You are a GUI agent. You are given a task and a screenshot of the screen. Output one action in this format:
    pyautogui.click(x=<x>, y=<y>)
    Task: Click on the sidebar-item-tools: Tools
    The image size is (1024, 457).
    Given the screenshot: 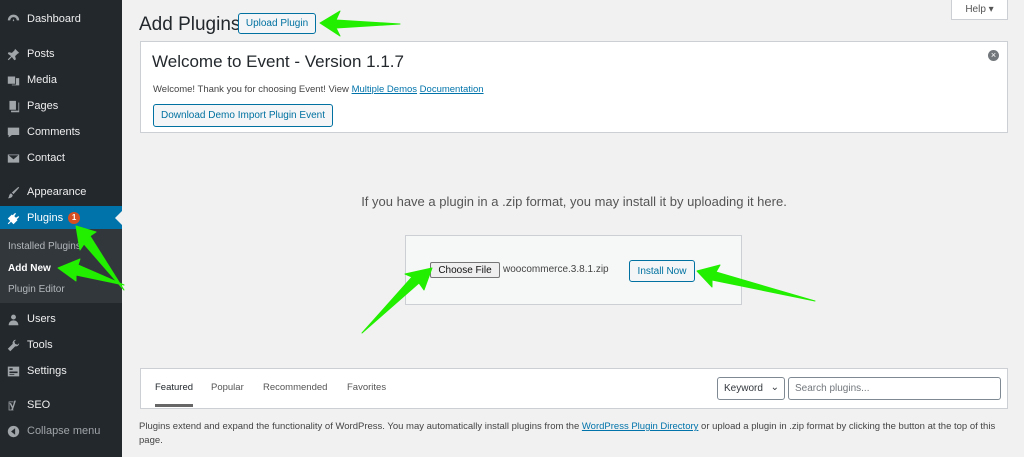 What is the action you would take?
    pyautogui.click(x=61, y=345)
    